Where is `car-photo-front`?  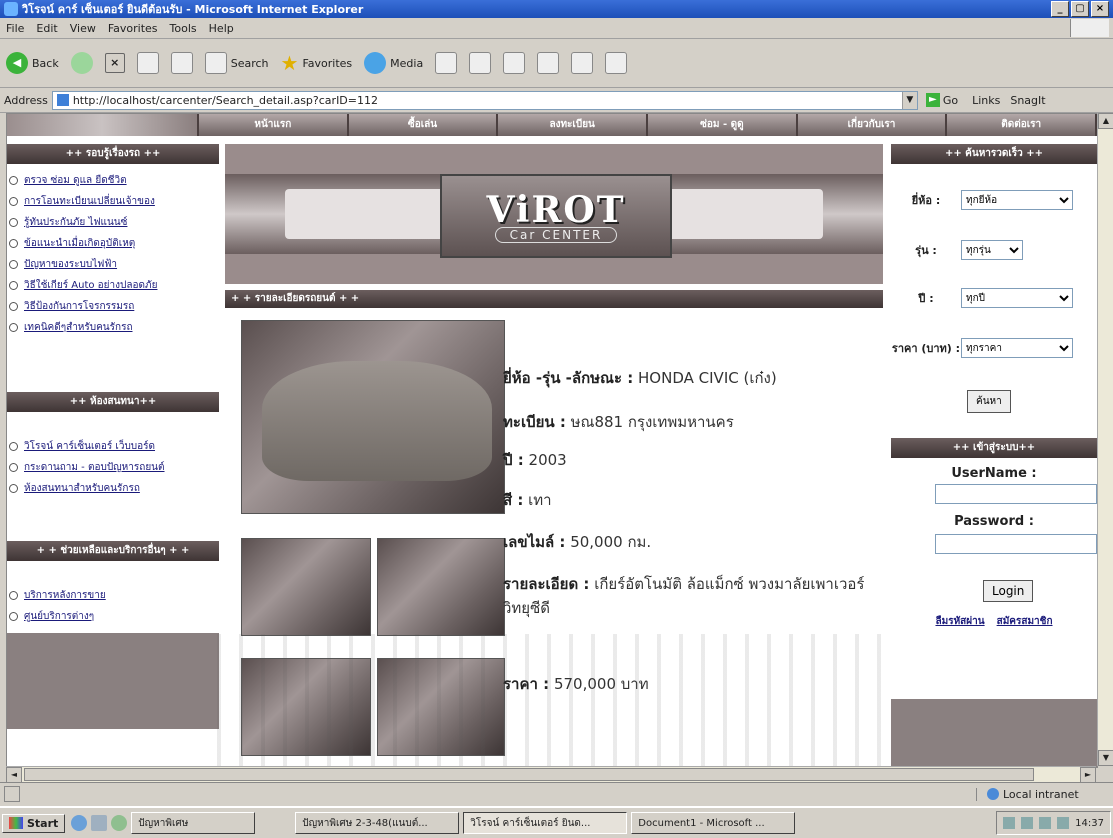 car-photo-front is located at coordinates (306, 587).